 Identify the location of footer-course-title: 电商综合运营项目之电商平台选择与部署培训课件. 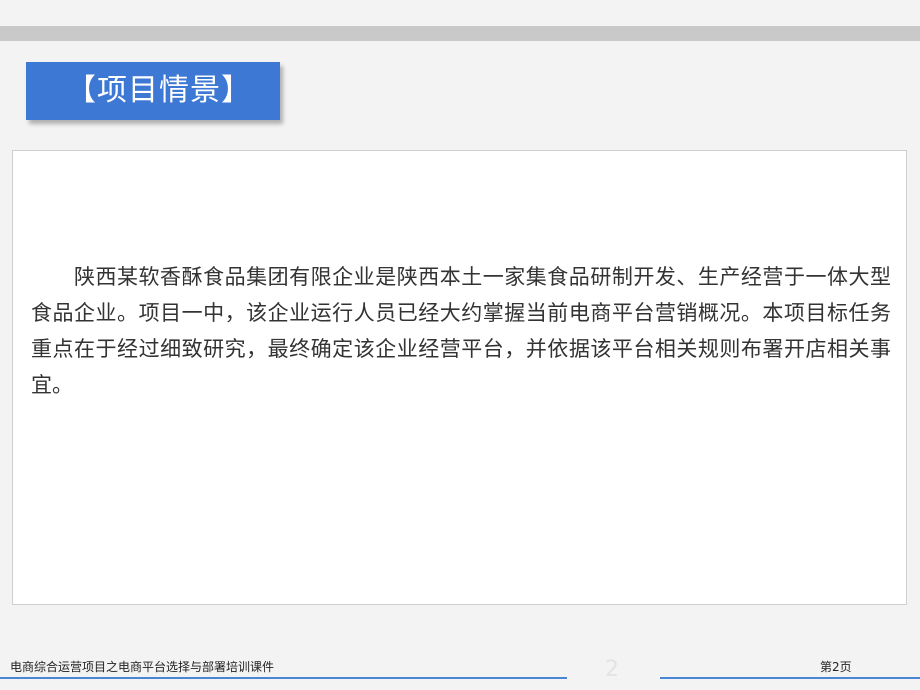
(142, 667).